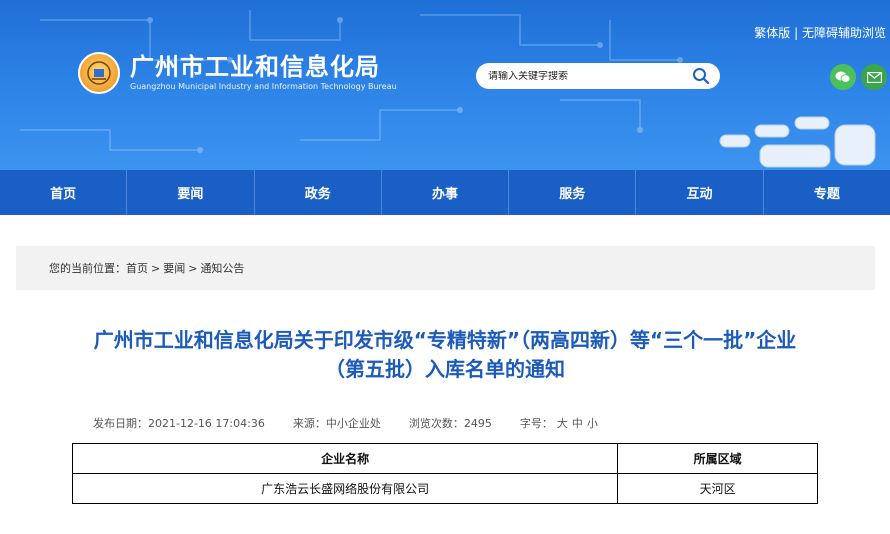 Image resolution: width=890 pixels, height=534 pixels. What do you see at coordinates (827, 192) in the screenshot?
I see `nav-item-topics: 专题` at bounding box center [827, 192].